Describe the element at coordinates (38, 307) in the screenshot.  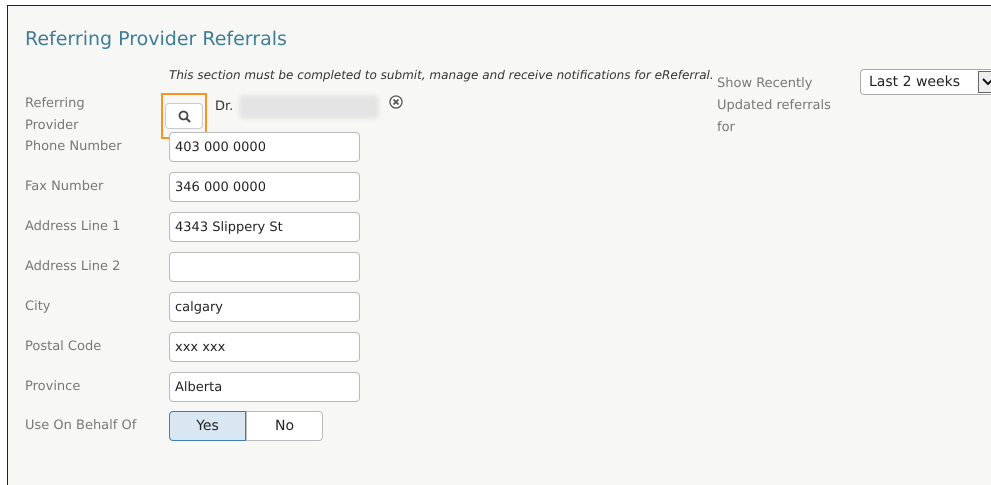
I see `field-label: City` at that location.